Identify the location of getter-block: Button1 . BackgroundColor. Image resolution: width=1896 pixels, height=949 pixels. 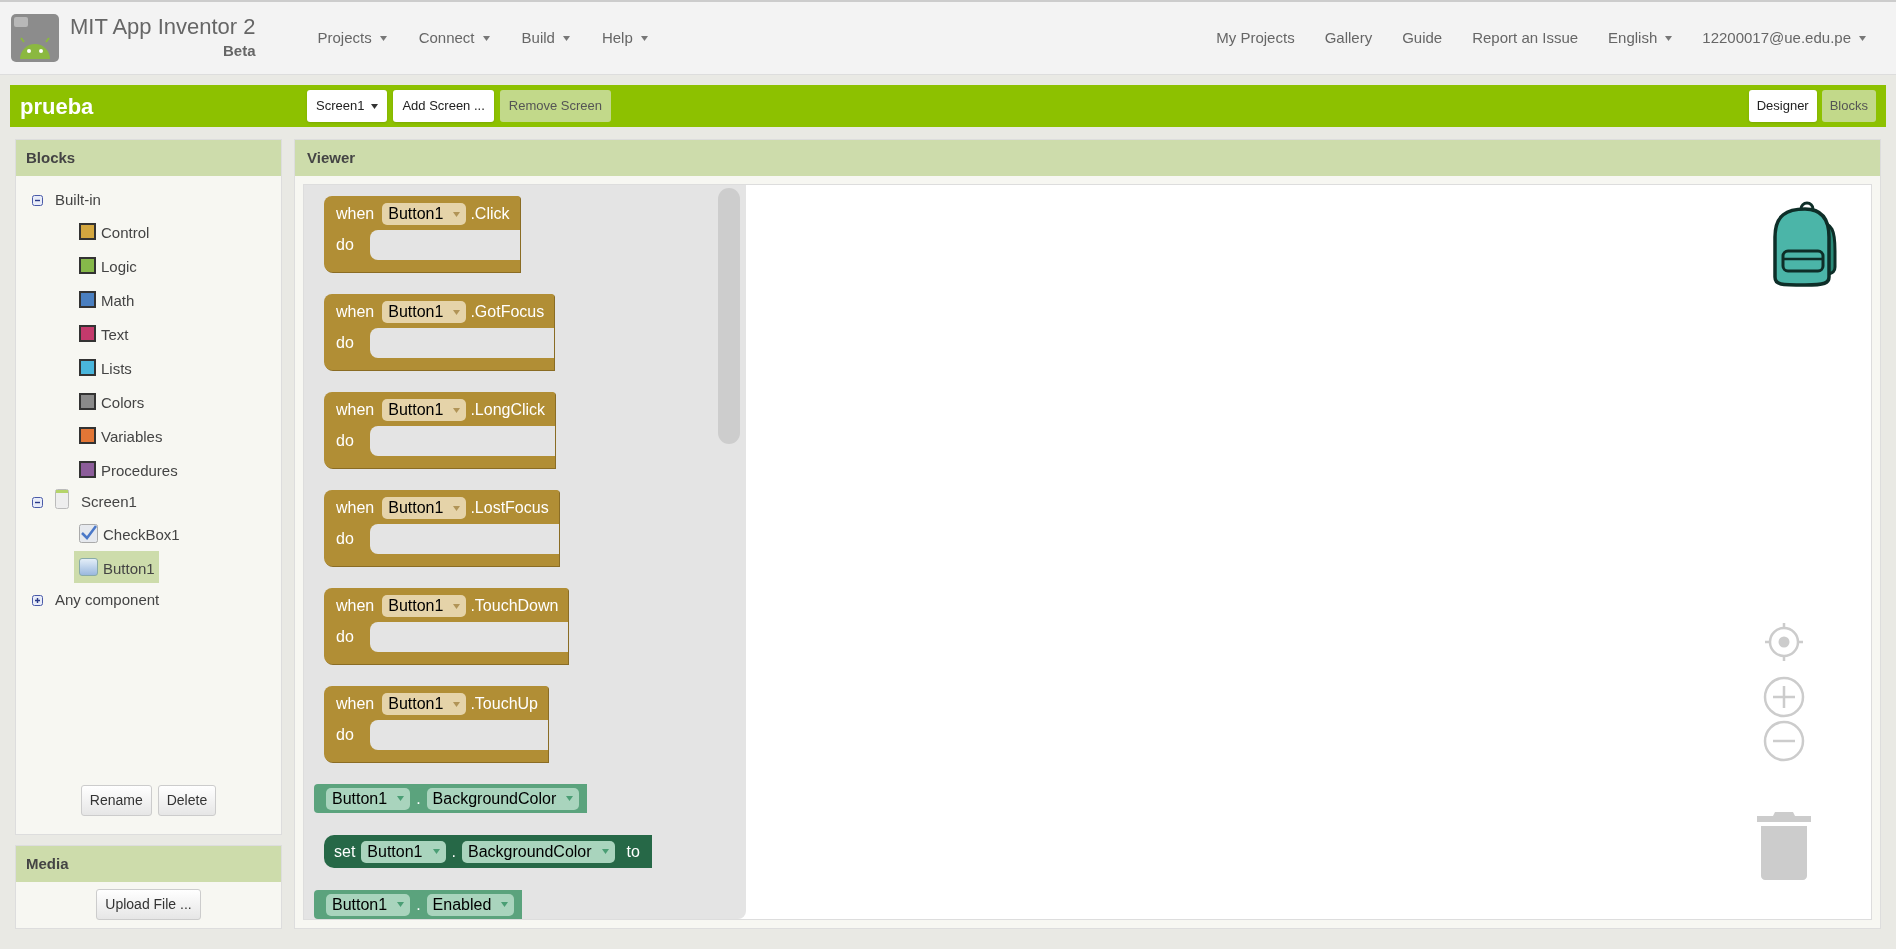
(451, 798).